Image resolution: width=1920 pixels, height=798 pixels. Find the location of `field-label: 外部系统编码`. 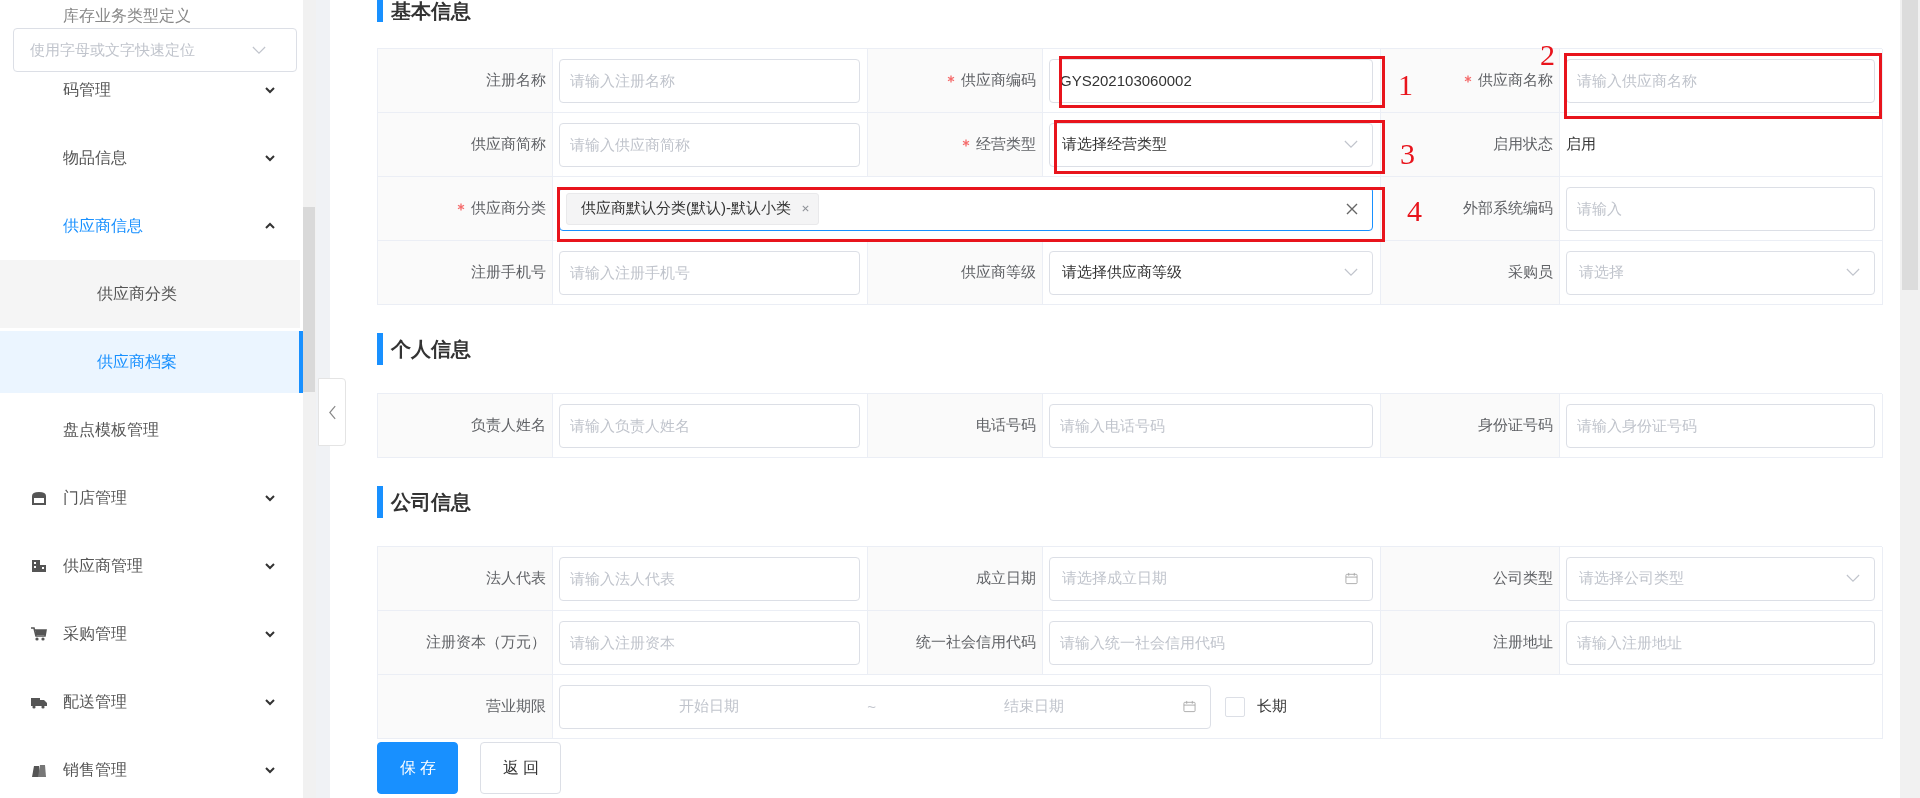

field-label: 外部系统编码 is located at coordinates (1508, 208).